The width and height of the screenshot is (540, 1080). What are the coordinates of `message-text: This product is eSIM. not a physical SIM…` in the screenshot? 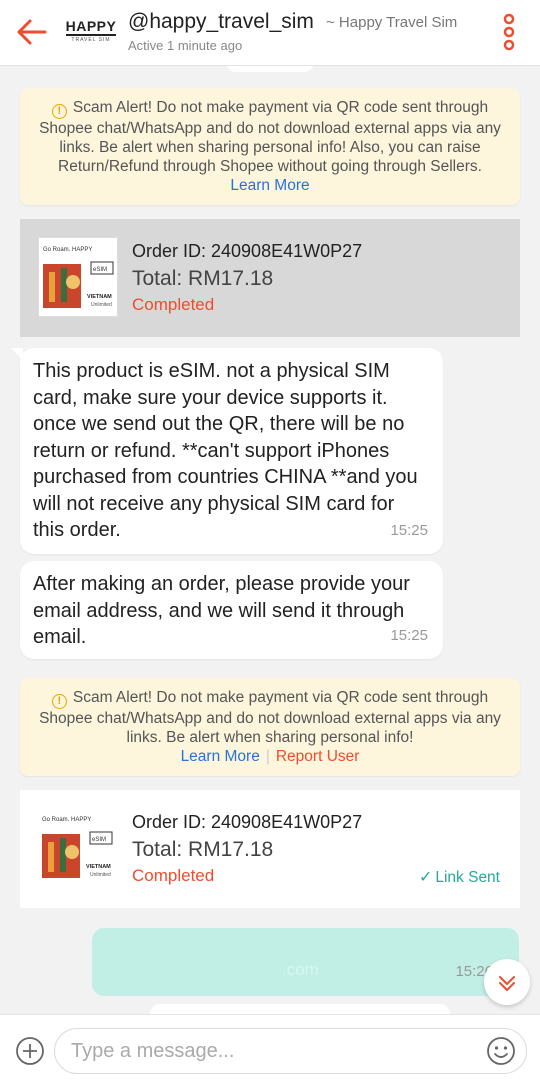 It's located at (225, 450).